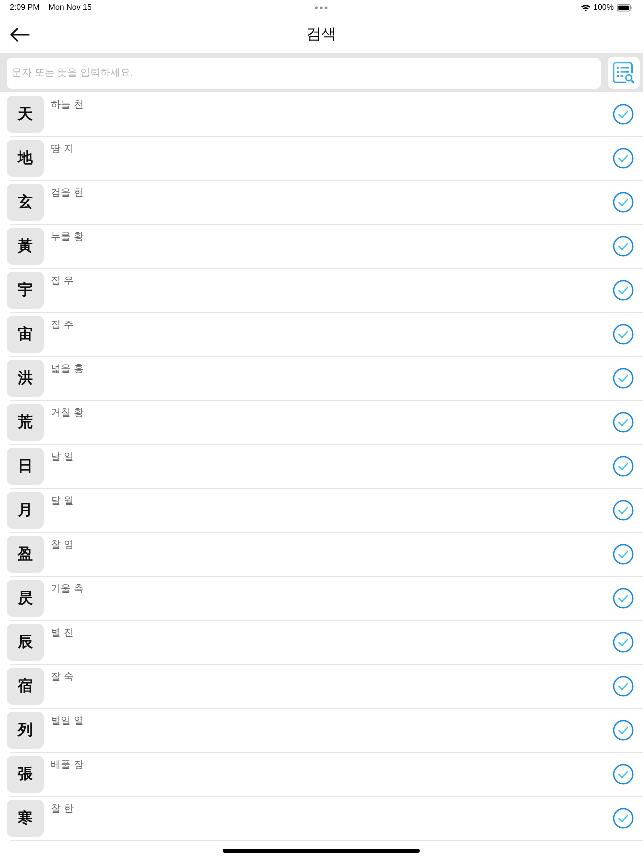 This screenshot has height=858, width=643. What do you see at coordinates (68, 238) in the screenshot?
I see `character-meaning: 누를 황` at bounding box center [68, 238].